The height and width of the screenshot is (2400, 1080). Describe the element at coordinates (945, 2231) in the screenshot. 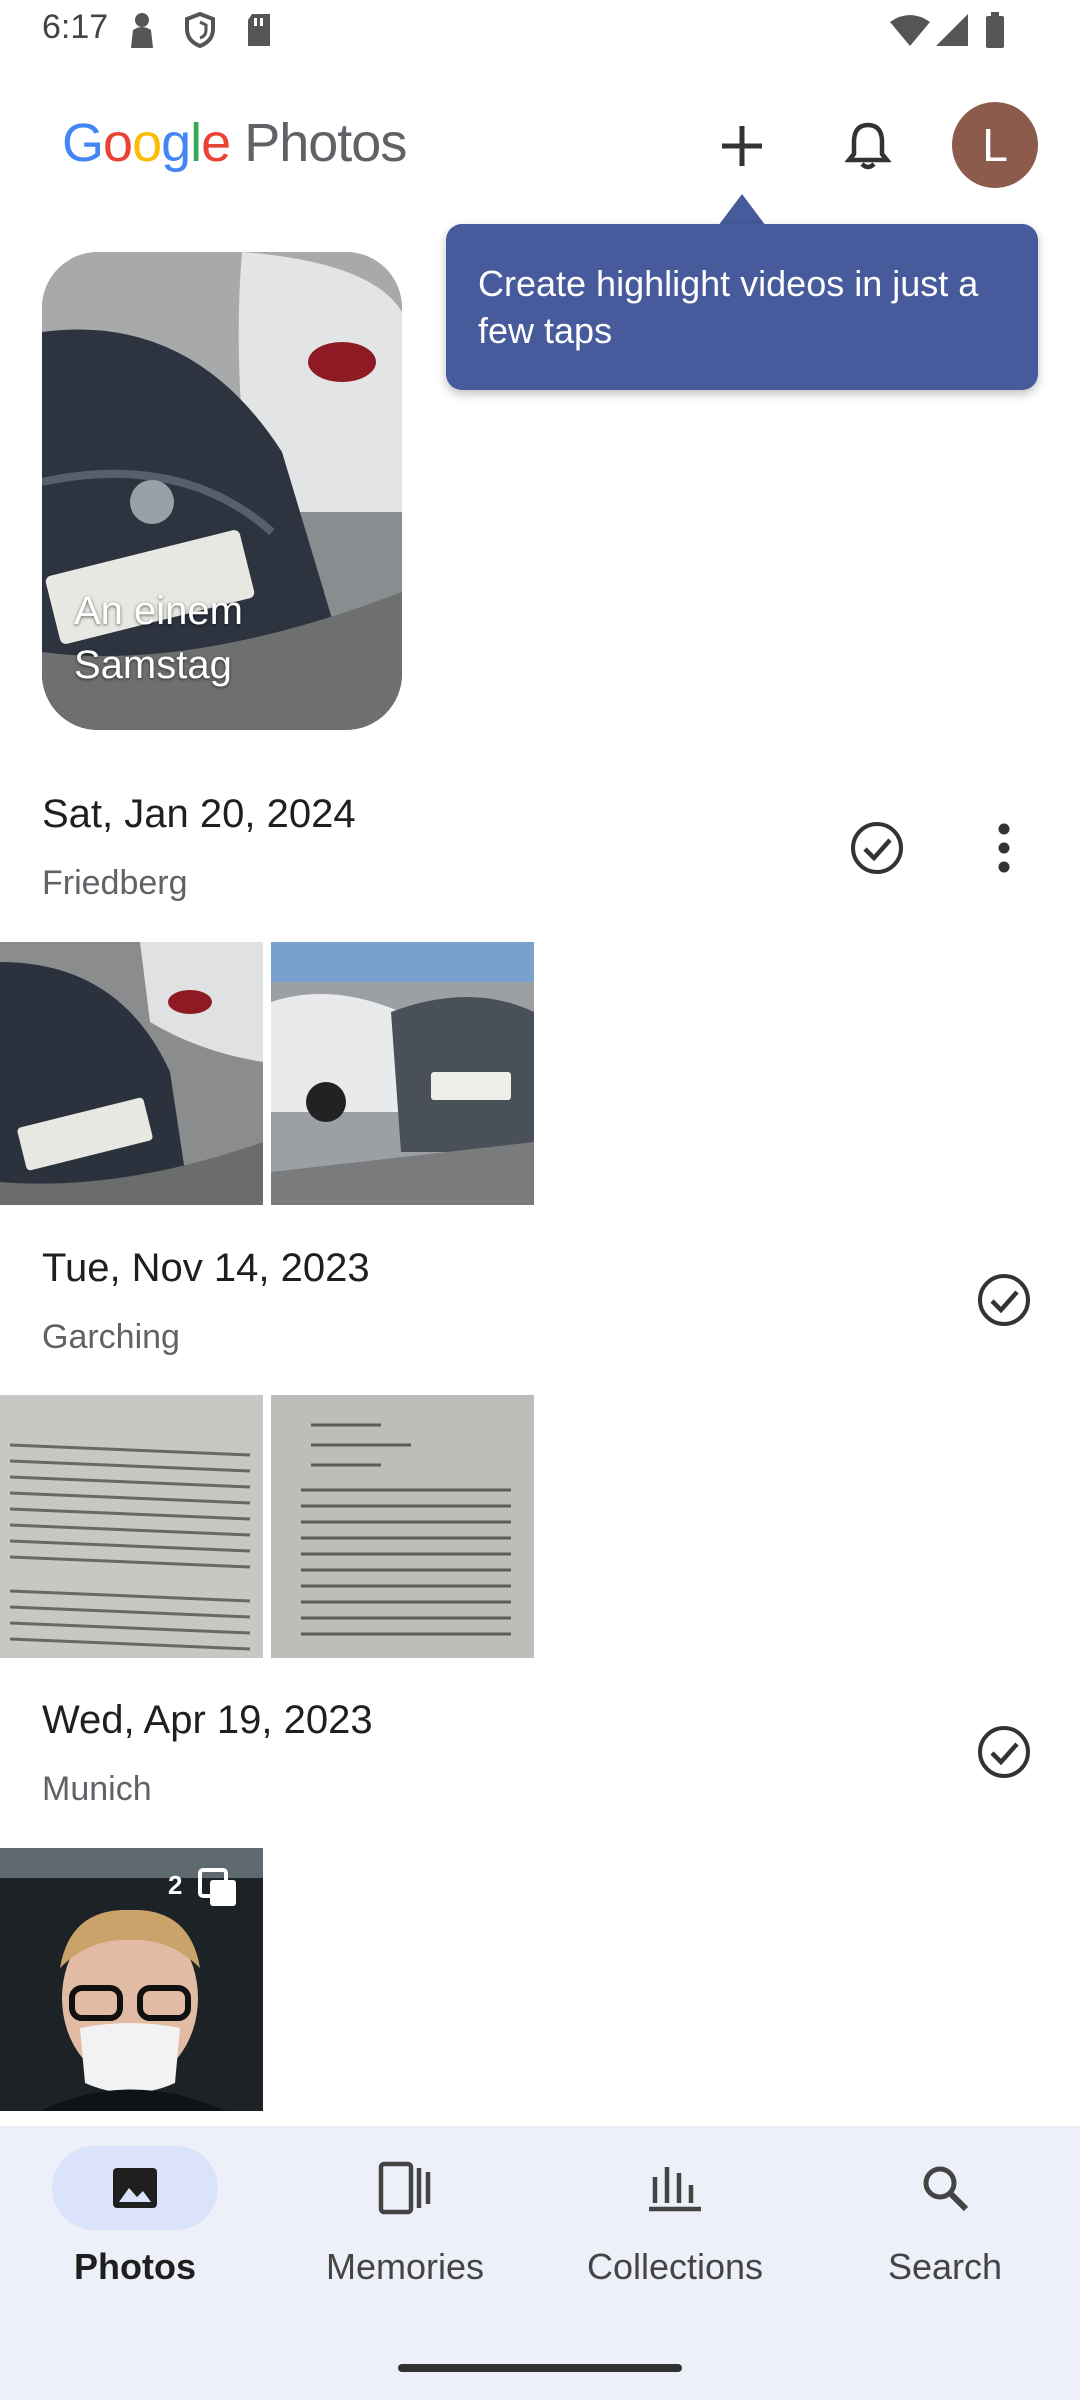

I see `nav-search: Search` at that location.